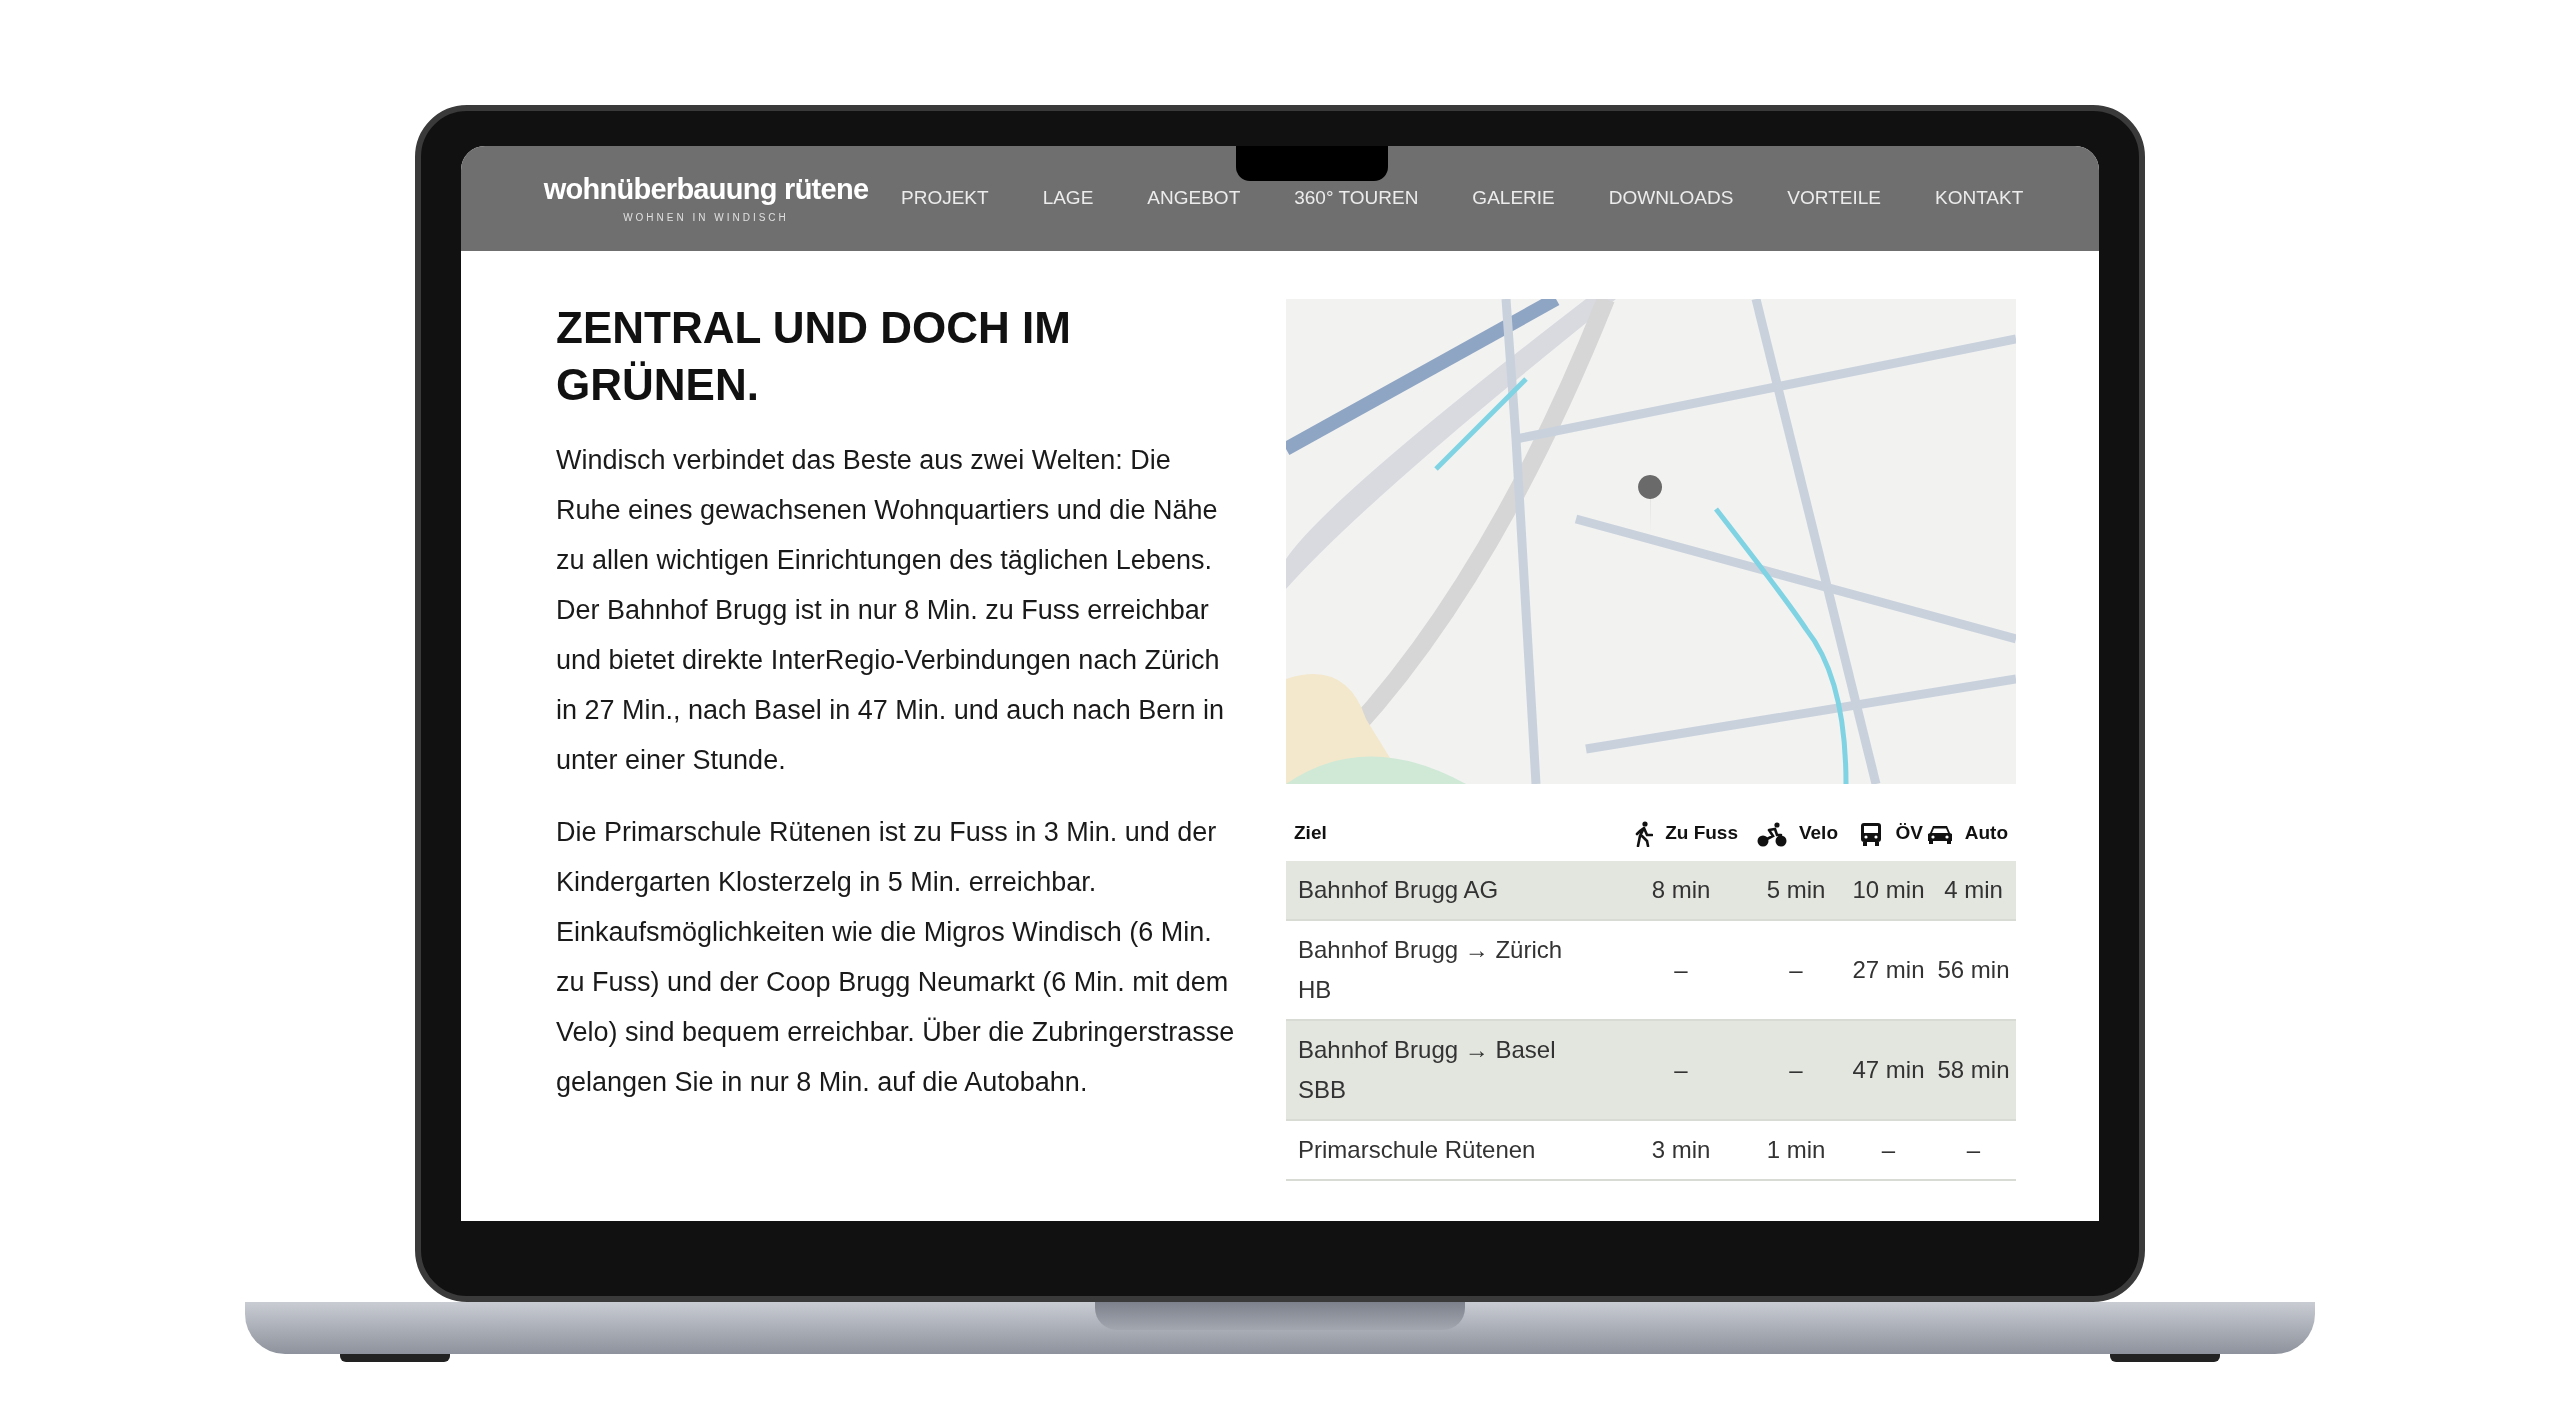 This screenshot has width=2560, height=1405. I want to click on table-cell: 47 min, so click(1888, 1069).